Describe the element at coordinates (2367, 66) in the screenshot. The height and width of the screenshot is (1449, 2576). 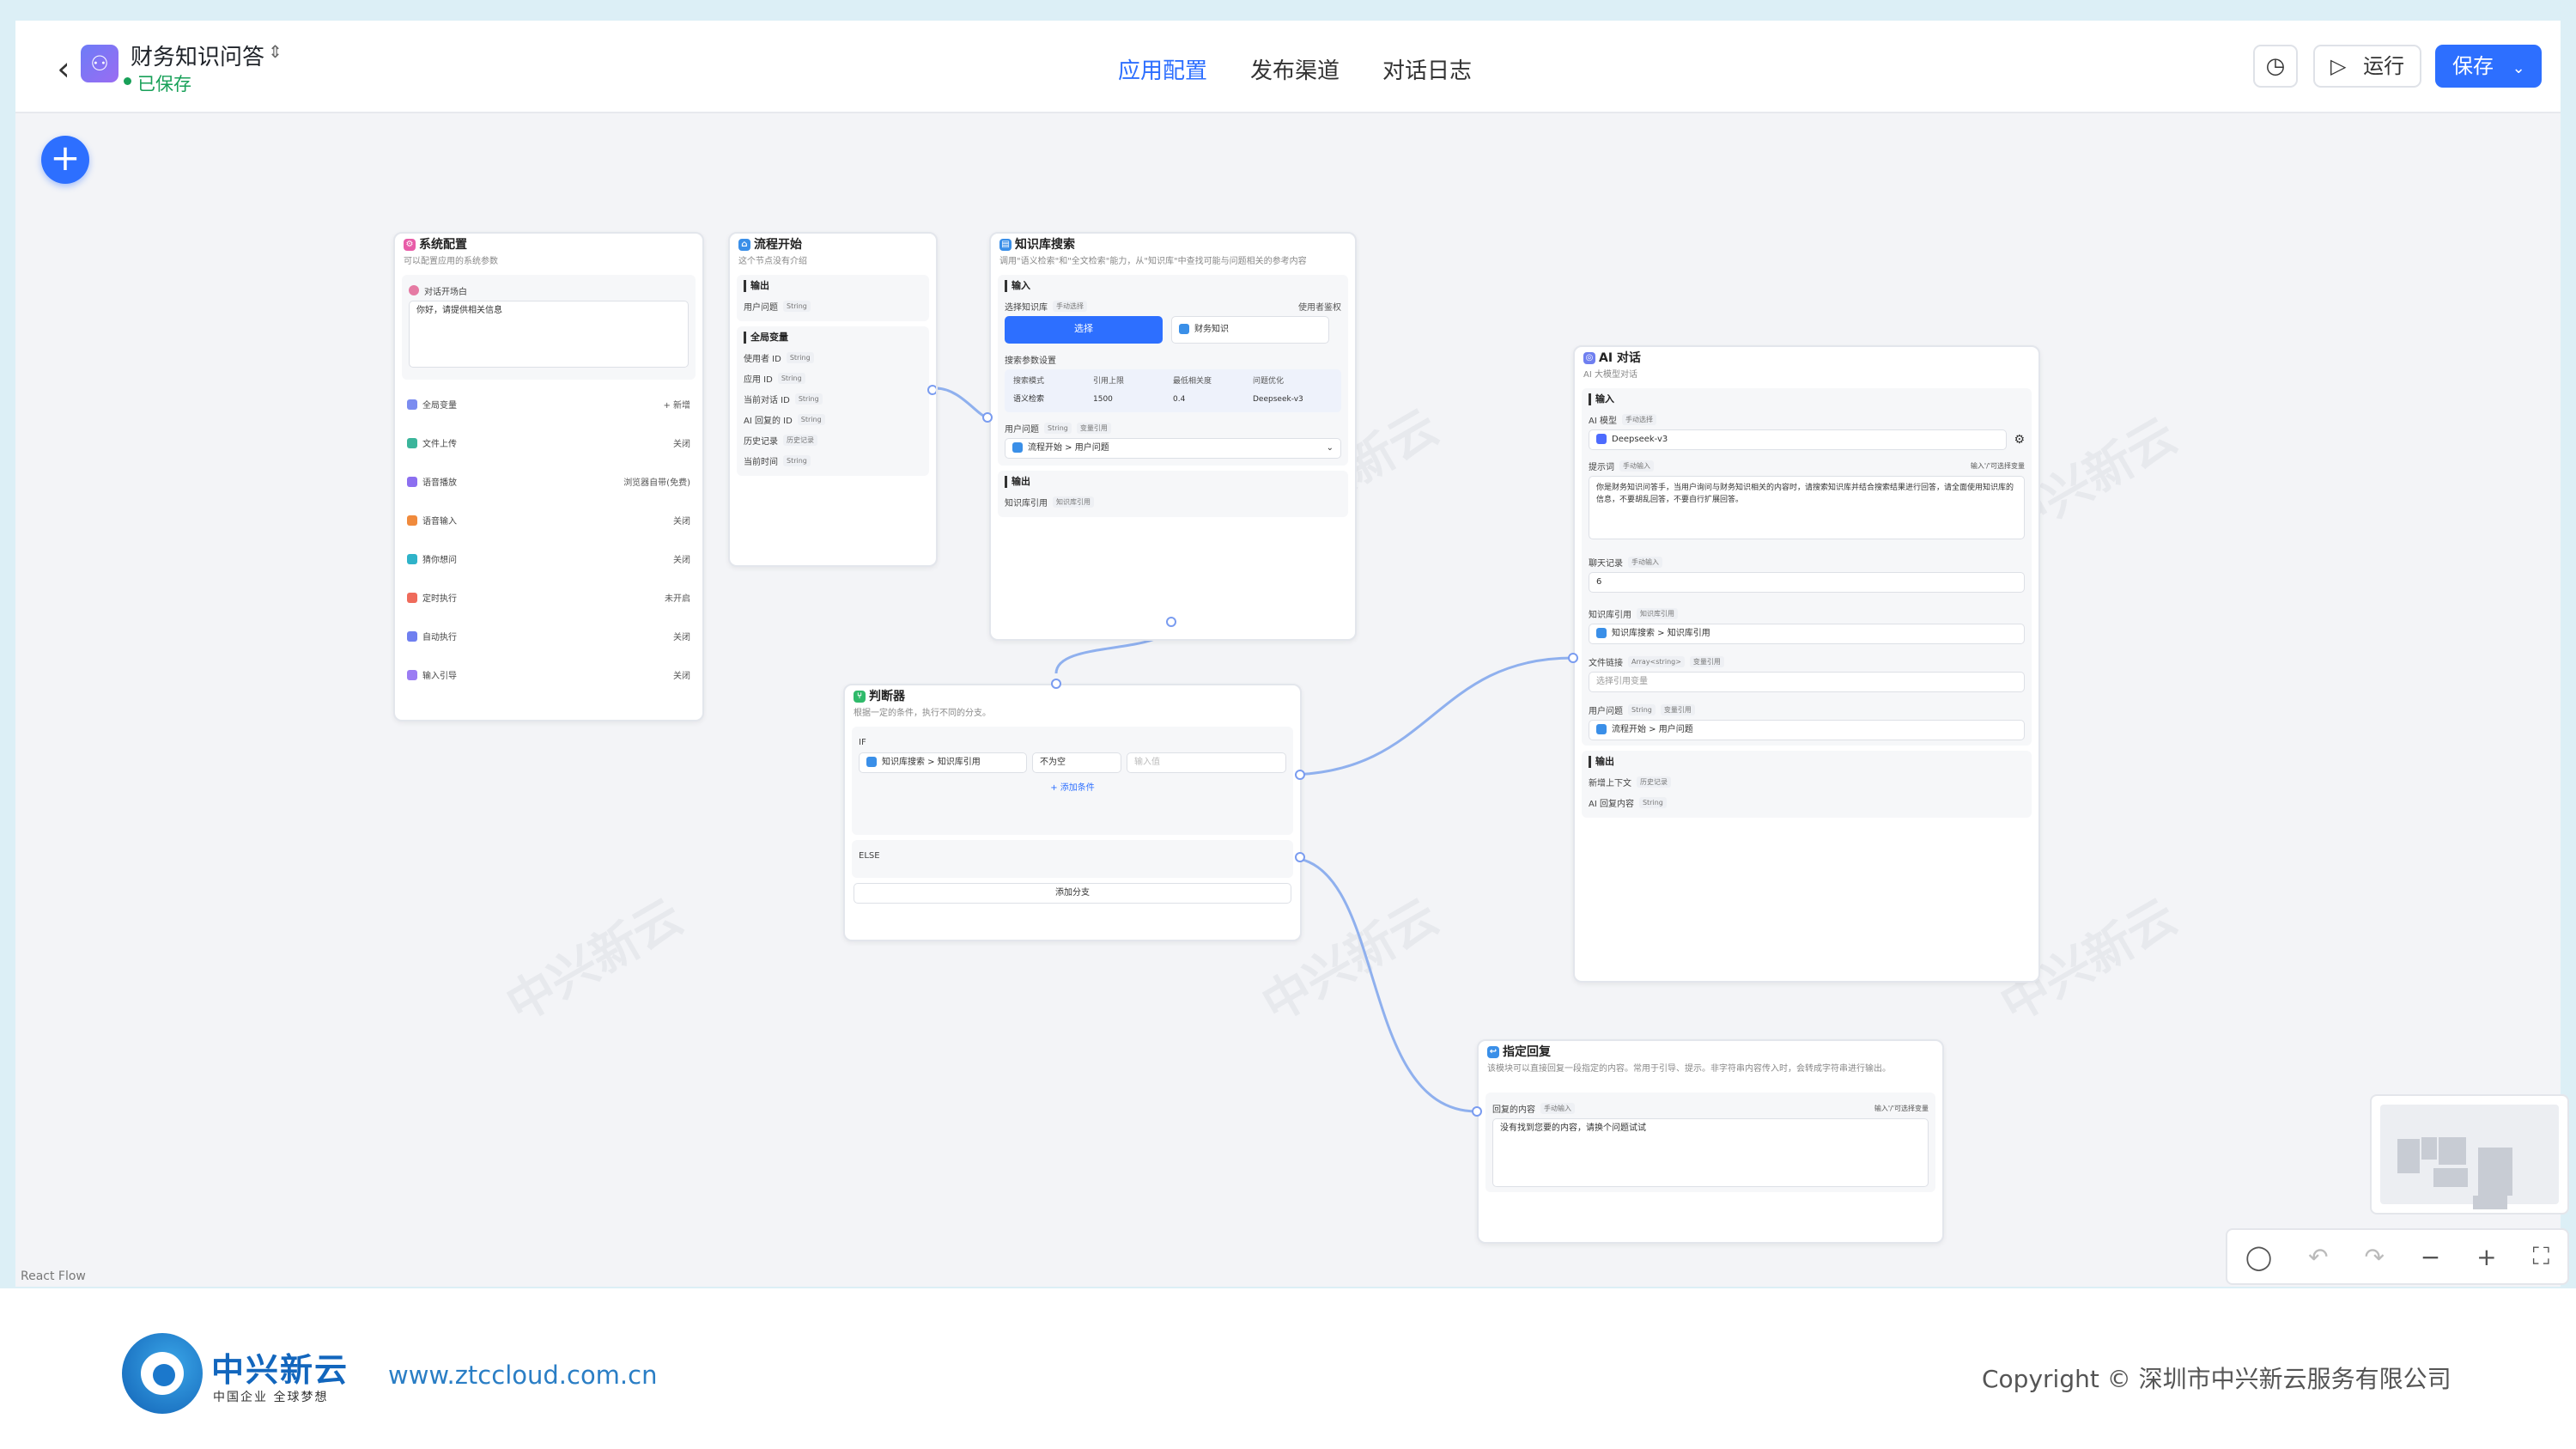
I see `run-button: ▷ 运行` at that location.